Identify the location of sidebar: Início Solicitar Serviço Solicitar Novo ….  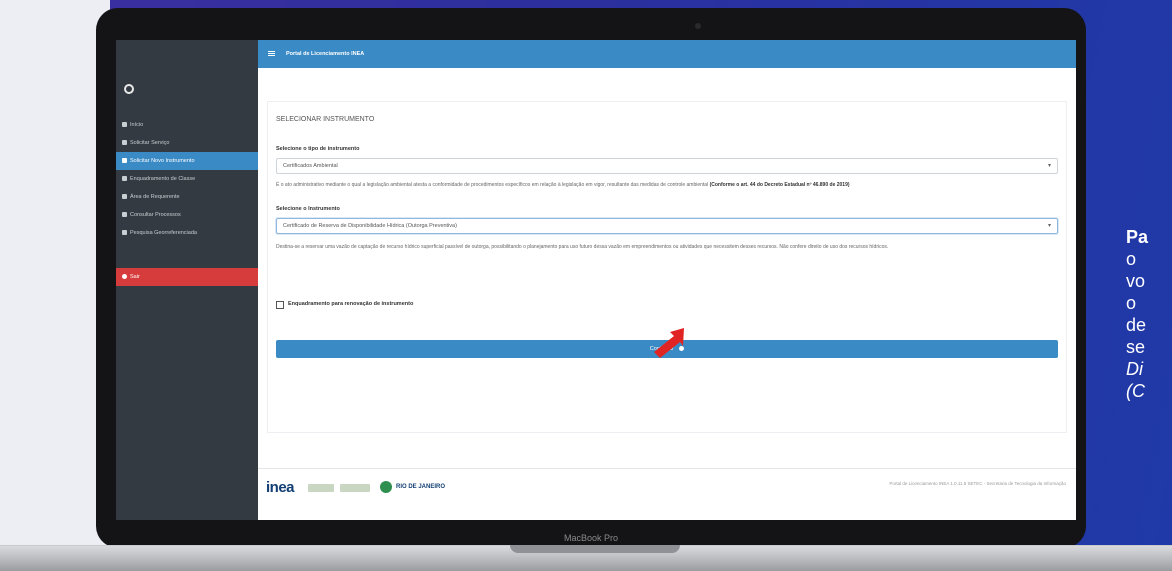
(187, 280).